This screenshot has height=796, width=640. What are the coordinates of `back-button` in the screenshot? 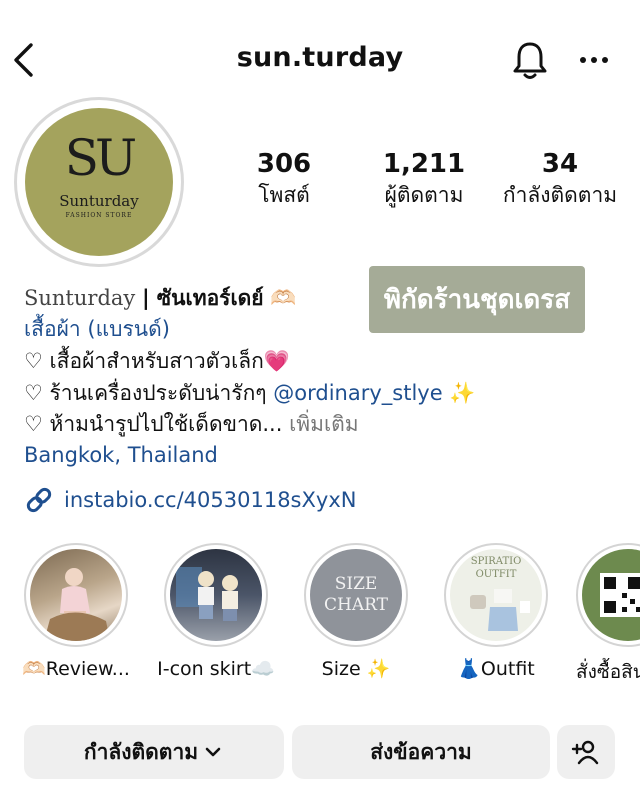 It's located at (24, 60).